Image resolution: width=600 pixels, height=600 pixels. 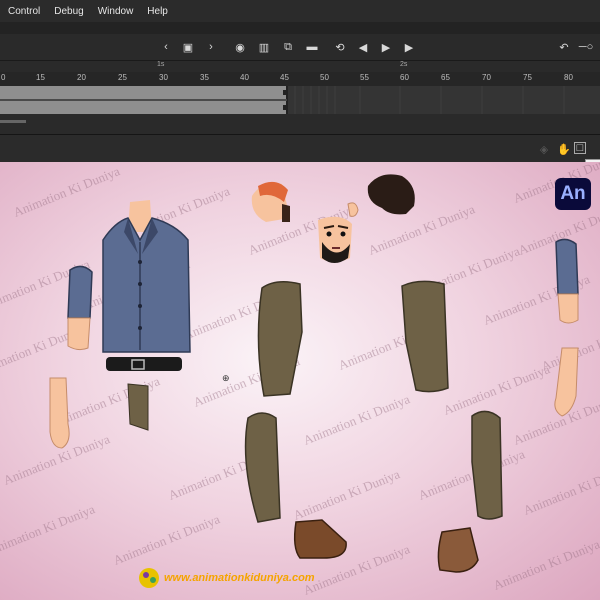 I want to click on zoom-slider-icon: ─○, so click(x=586, y=47).